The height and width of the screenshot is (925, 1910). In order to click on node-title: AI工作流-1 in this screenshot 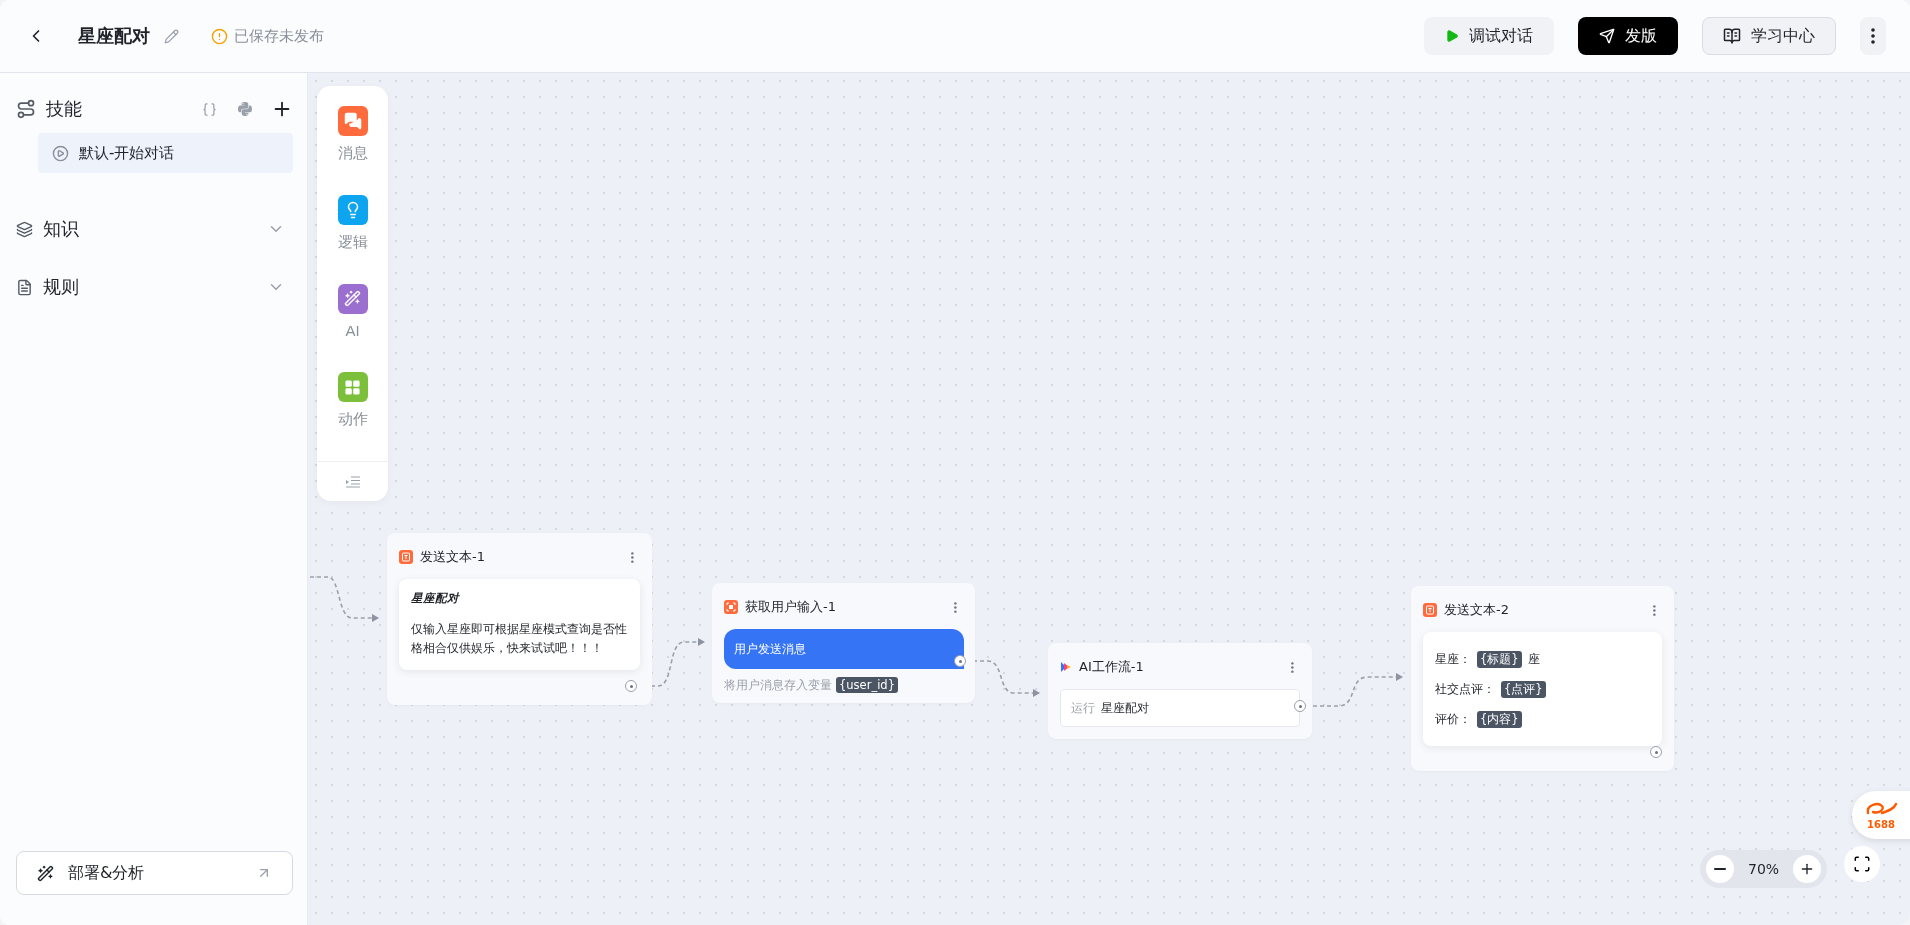, I will do `click(1112, 667)`.